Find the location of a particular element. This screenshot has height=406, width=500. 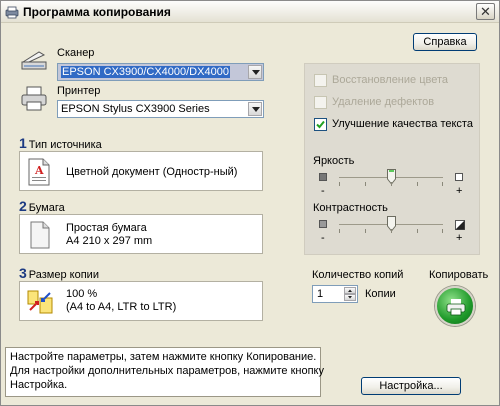

color-restore-label: Восстановление цвета is located at coordinates (390, 80).